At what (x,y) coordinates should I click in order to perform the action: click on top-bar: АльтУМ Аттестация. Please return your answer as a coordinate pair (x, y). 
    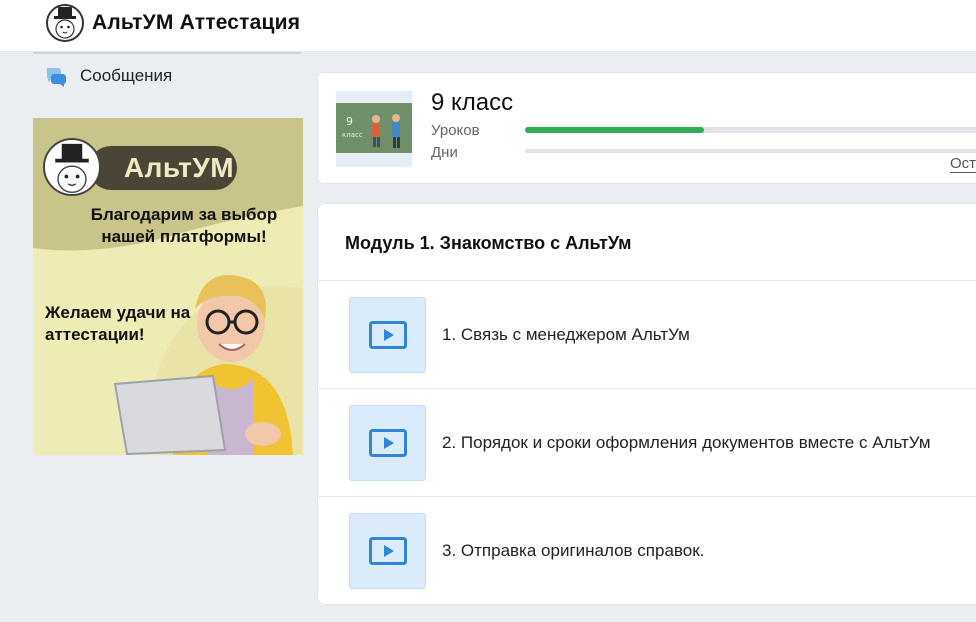
    Looking at the image, I should click on (488, 26).